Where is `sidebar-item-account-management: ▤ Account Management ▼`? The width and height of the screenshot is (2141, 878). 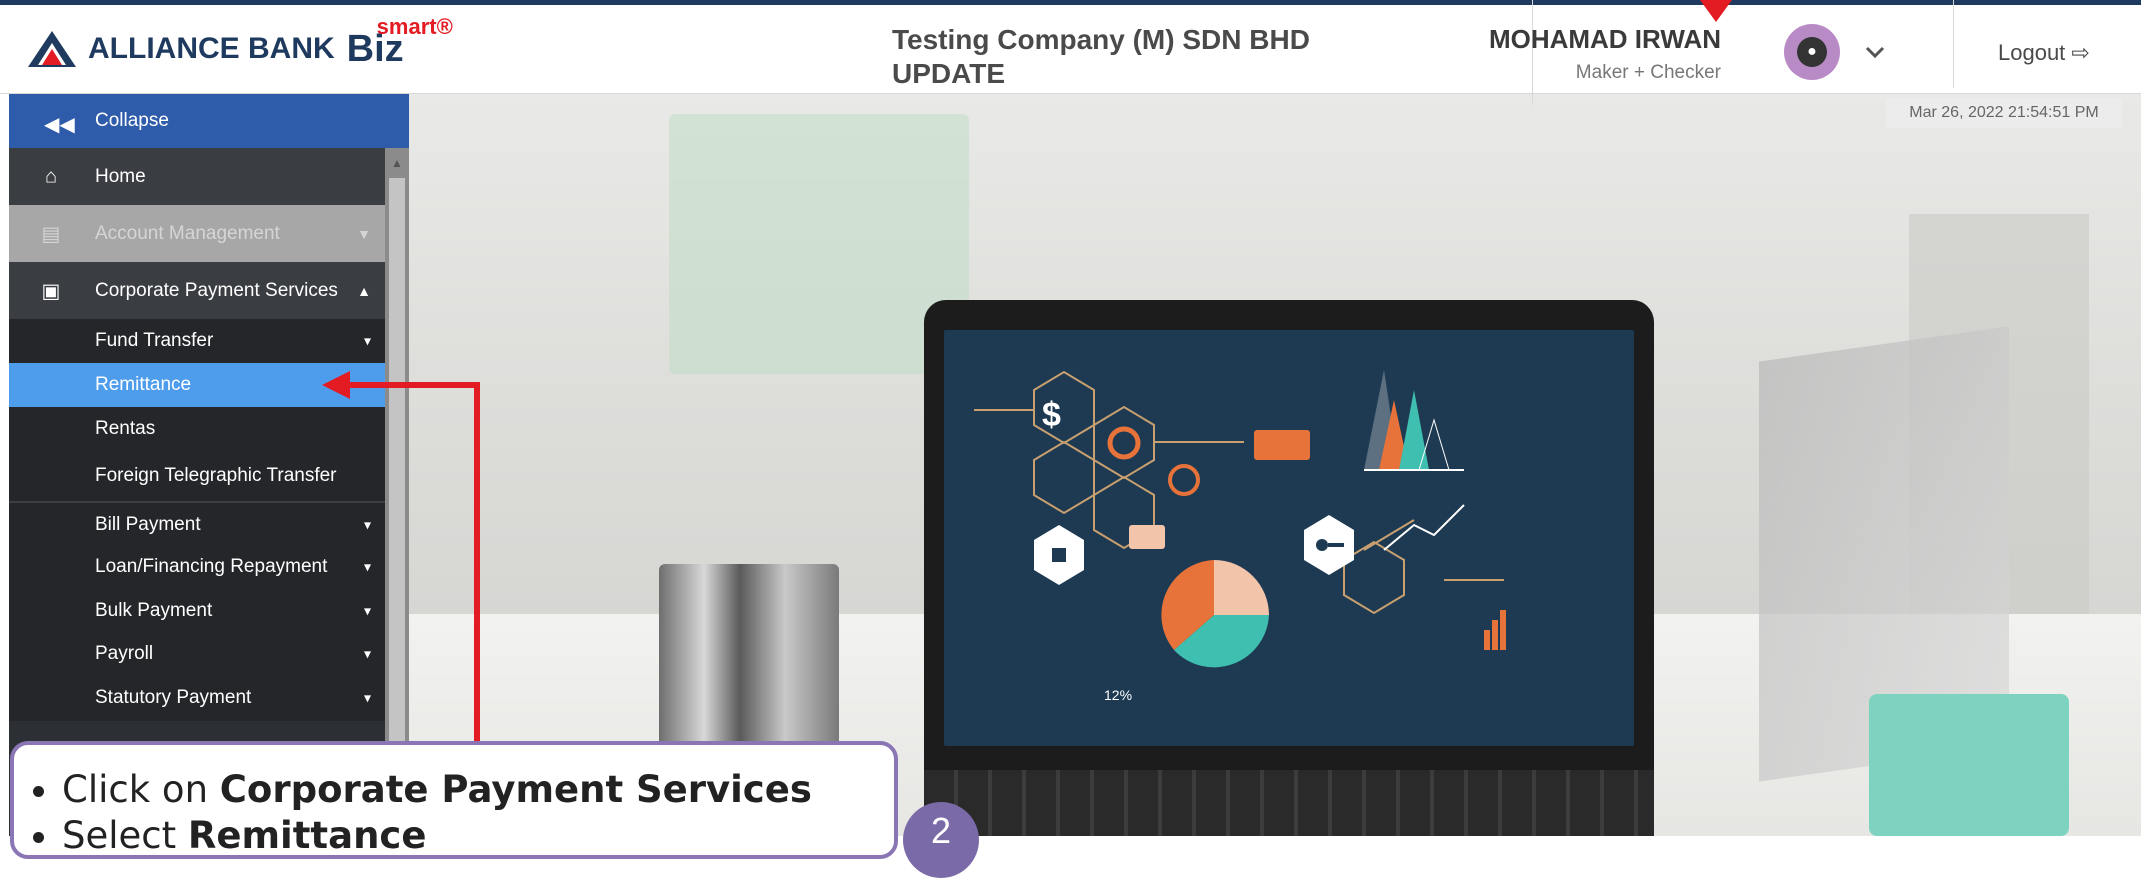
sidebar-item-account-management: ▤ Account Management ▼ is located at coordinates (197, 233).